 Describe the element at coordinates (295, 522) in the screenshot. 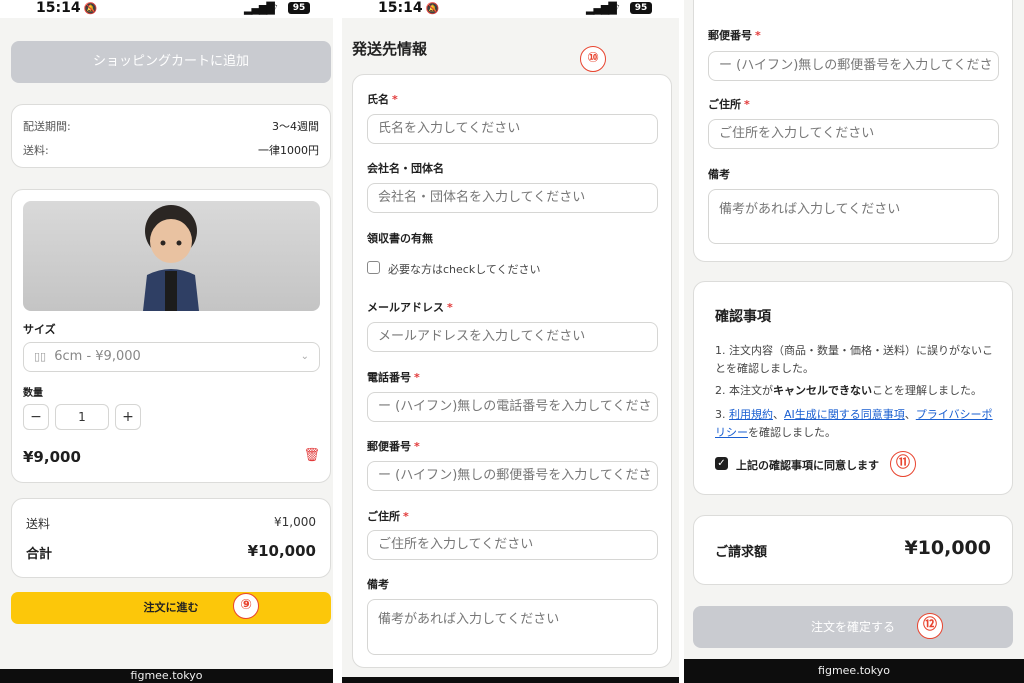

I see `summary-shipping-value: ¥1,000` at that location.